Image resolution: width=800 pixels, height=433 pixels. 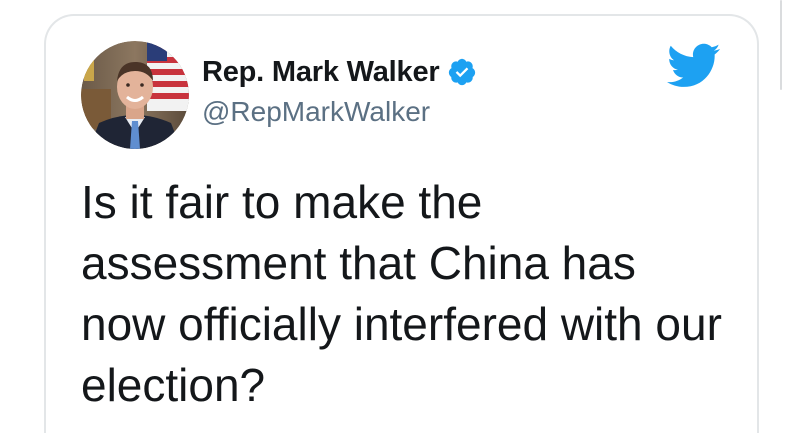 What do you see at coordinates (781, 45) in the screenshot?
I see `scrollbar-edge` at bounding box center [781, 45].